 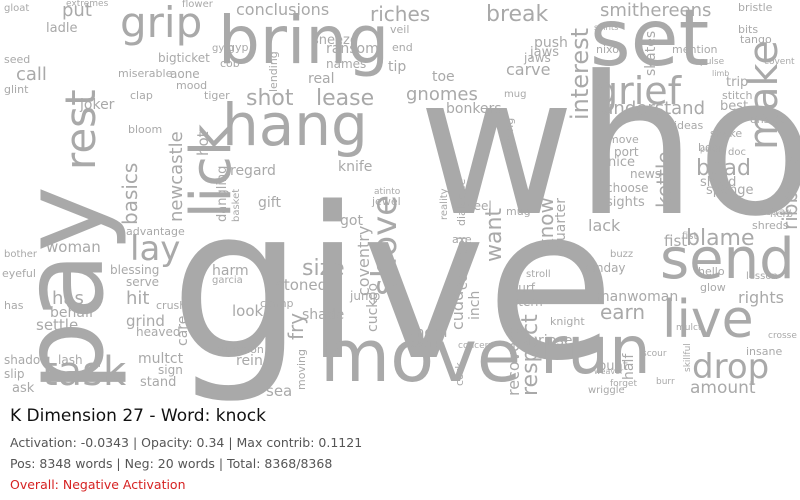 What do you see at coordinates (690, 236) in the screenshot?
I see `cloud-word: fist` at bounding box center [690, 236].